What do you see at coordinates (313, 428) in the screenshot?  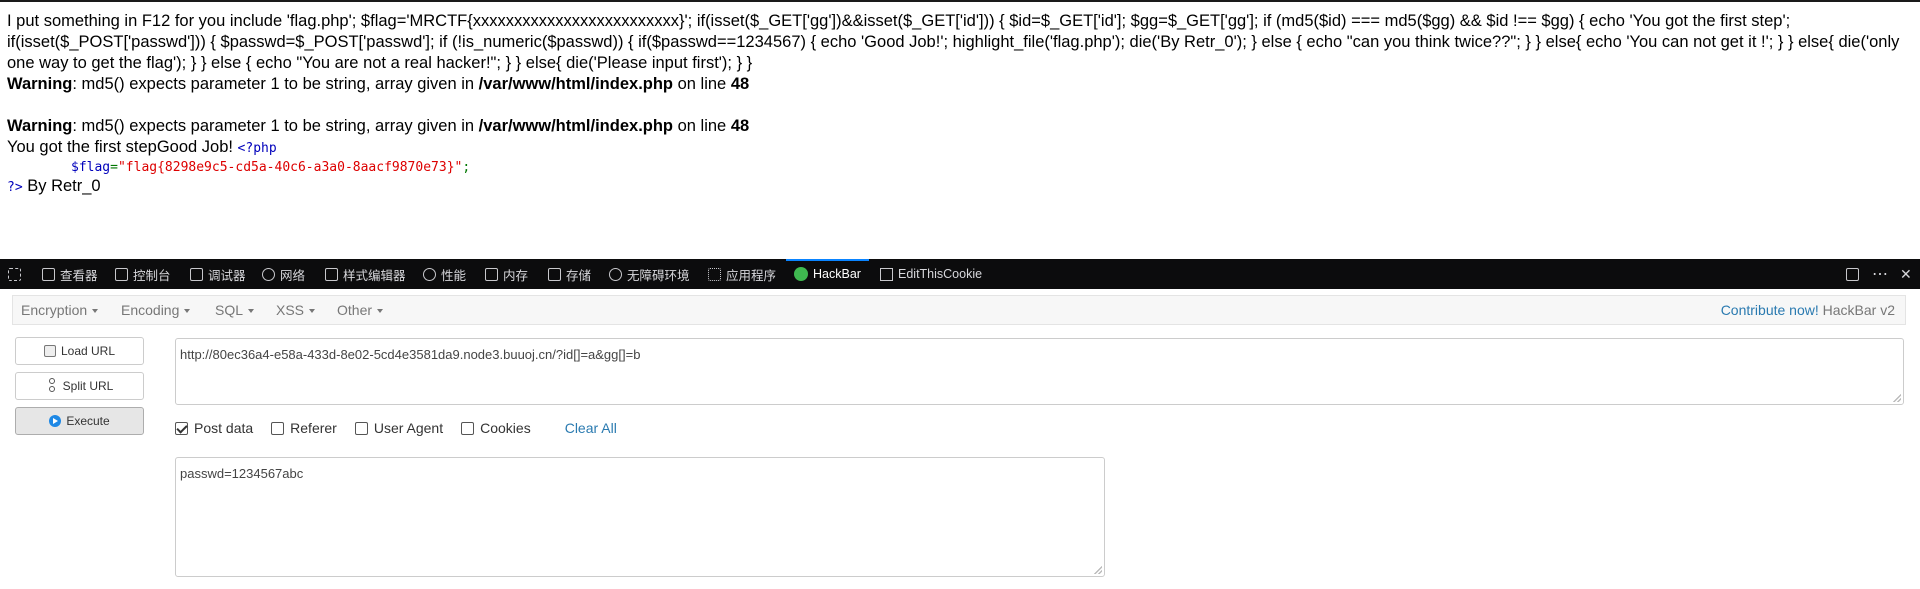 I see `option-label: Referer` at bounding box center [313, 428].